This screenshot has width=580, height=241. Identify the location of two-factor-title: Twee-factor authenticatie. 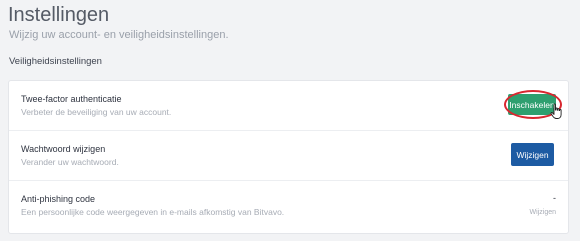
(71, 99).